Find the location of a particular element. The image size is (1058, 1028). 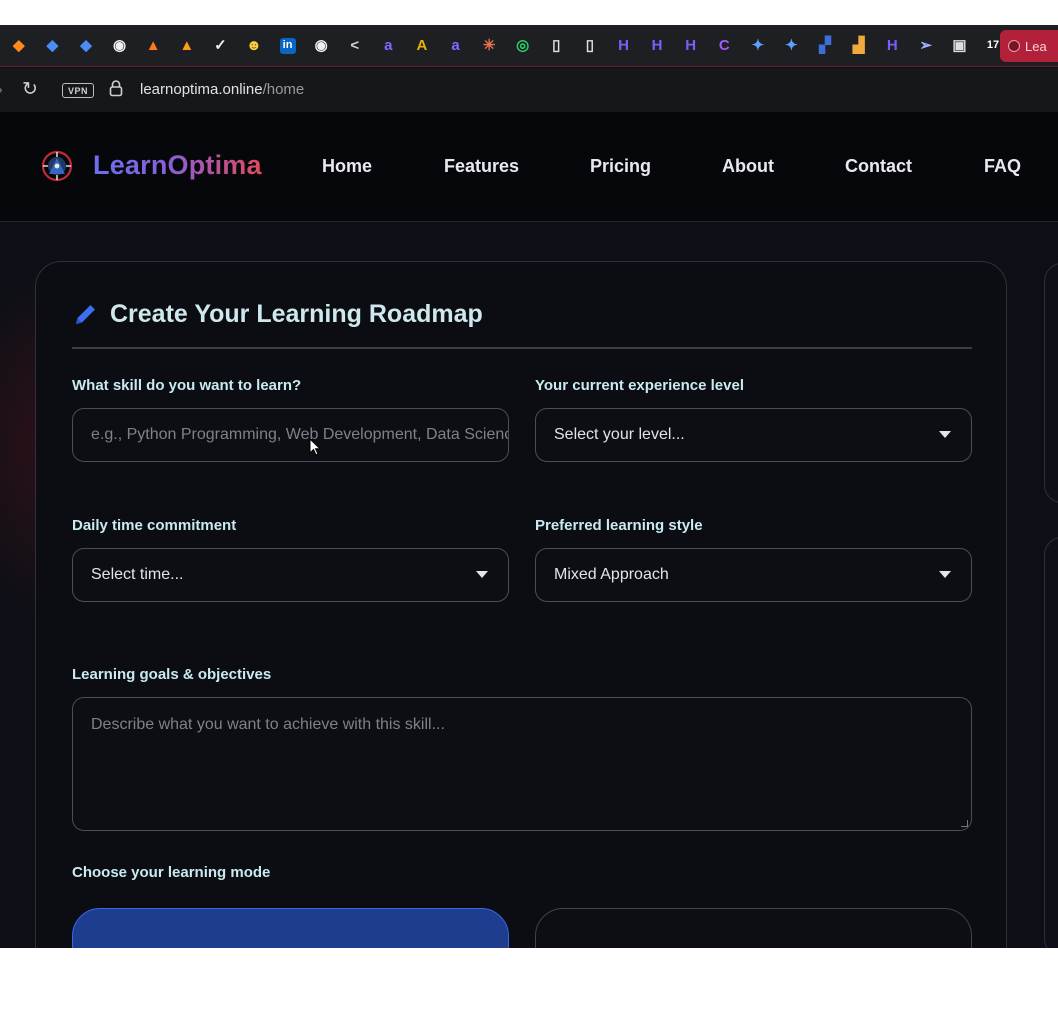

skill-field is located at coordinates (290, 435).